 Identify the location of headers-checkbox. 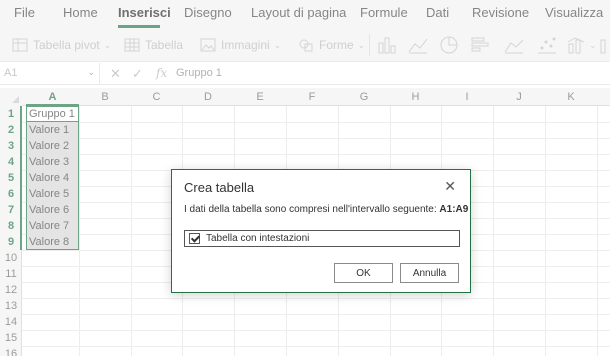
(194, 238).